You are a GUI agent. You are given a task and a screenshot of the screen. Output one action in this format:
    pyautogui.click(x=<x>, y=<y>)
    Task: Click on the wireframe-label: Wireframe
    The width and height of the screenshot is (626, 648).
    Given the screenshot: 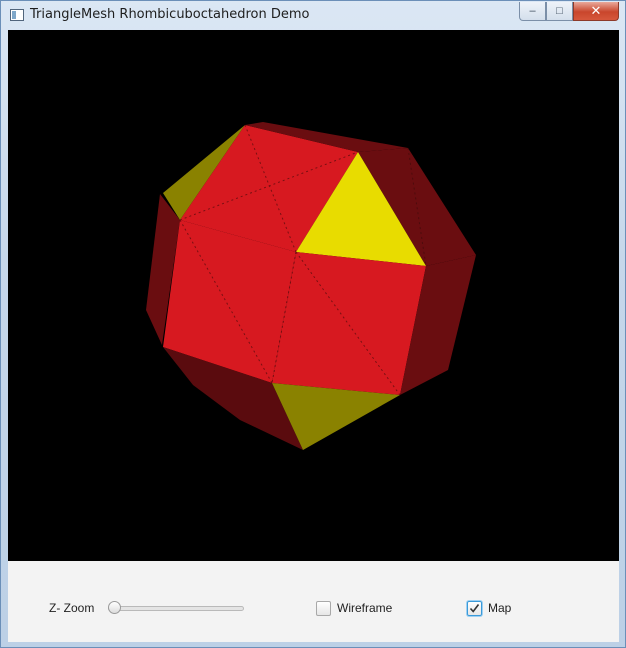 What is the action you would take?
    pyautogui.click(x=365, y=608)
    